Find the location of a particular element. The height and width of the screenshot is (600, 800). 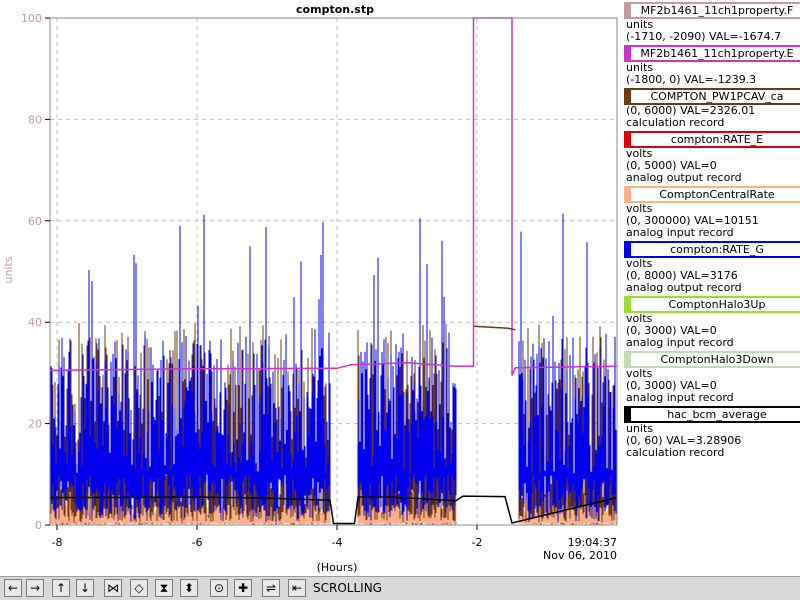

legend-name: ComptonHalo3Down is located at coordinates (712, 359).